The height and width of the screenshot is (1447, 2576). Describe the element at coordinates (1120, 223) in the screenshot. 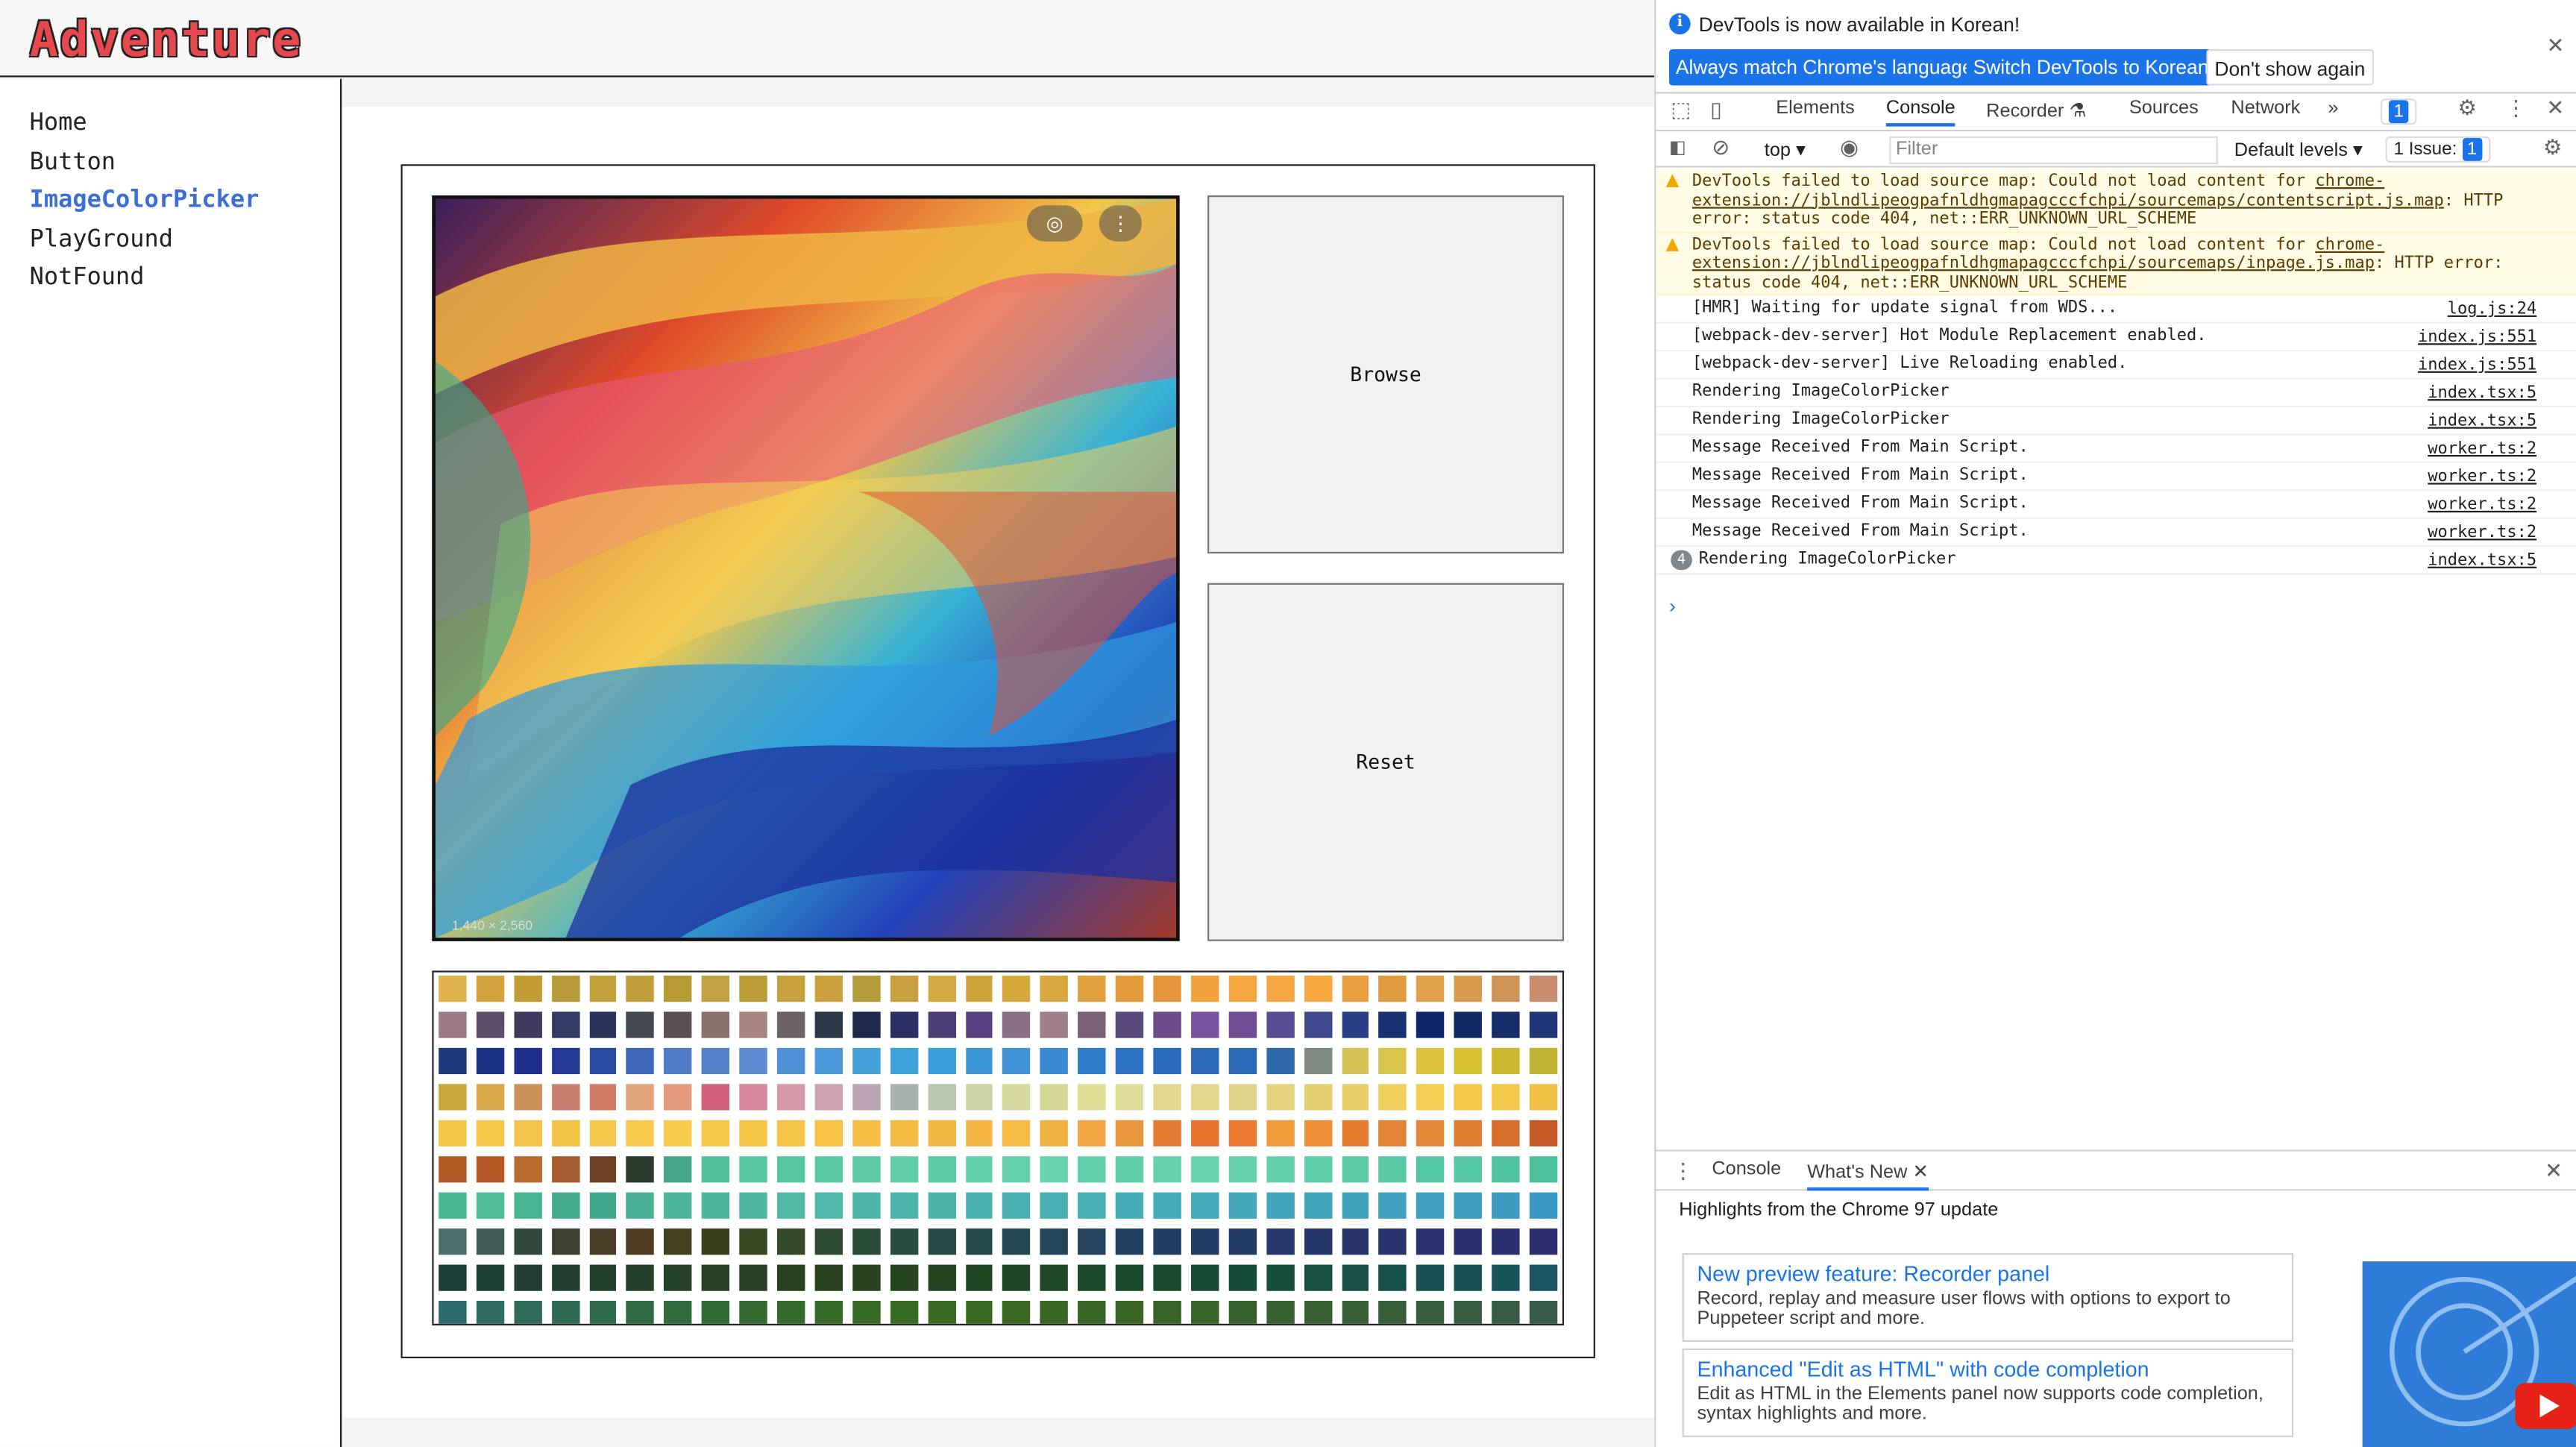

I see `image-more-menu-icon: ⋮` at that location.